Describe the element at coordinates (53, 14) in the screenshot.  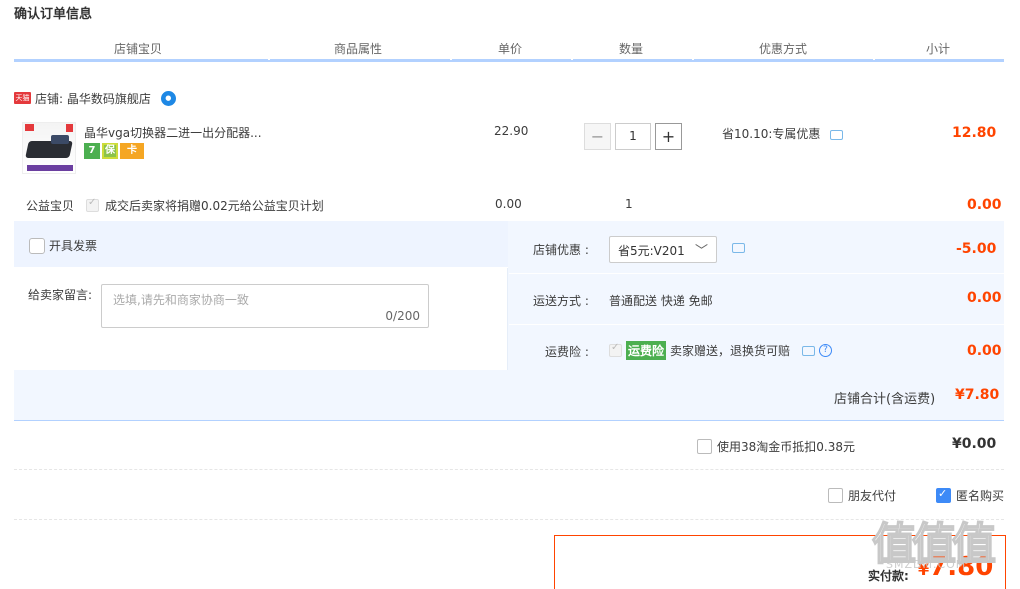
I see `page-title: 确认订单信息` at that location.